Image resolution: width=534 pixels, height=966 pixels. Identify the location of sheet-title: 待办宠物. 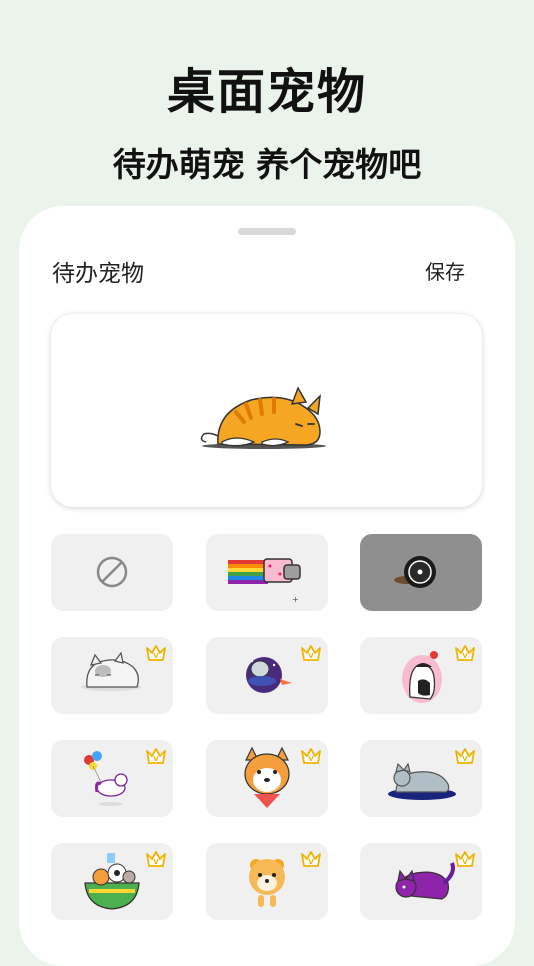
(98, 274).